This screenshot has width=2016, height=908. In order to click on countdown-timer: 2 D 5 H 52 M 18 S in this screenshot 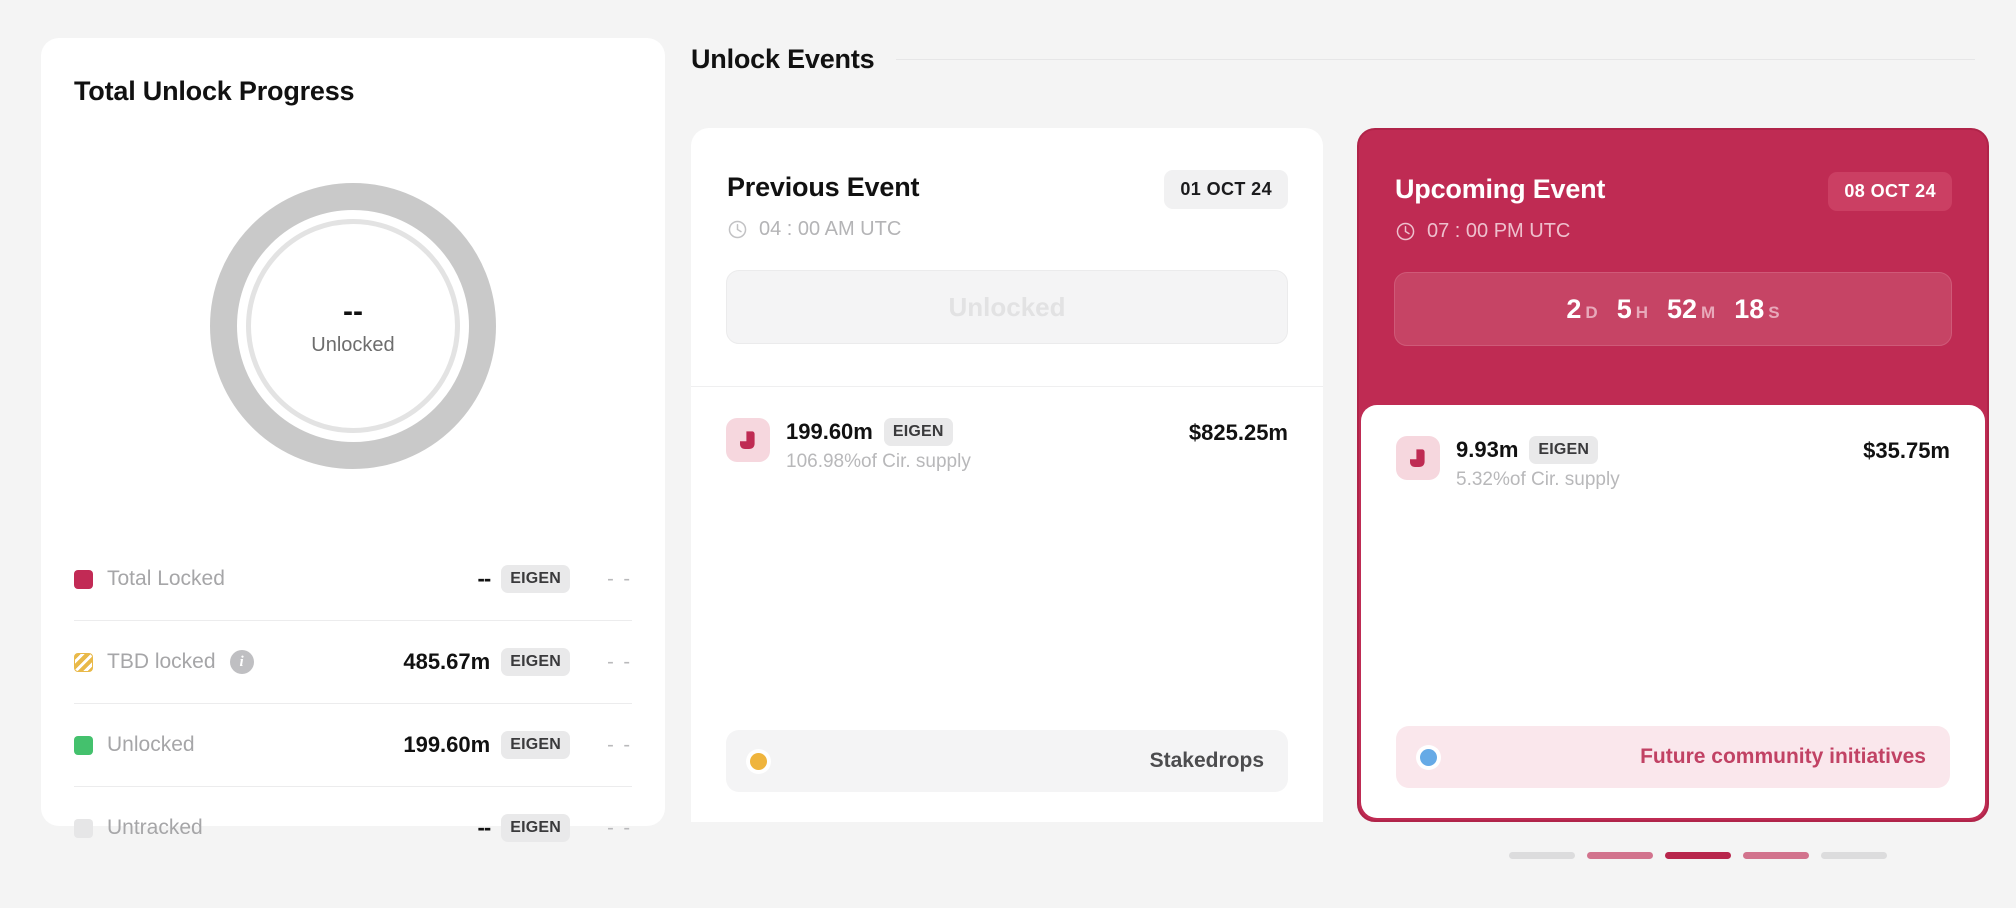, I will do `click(1672, 309)`.